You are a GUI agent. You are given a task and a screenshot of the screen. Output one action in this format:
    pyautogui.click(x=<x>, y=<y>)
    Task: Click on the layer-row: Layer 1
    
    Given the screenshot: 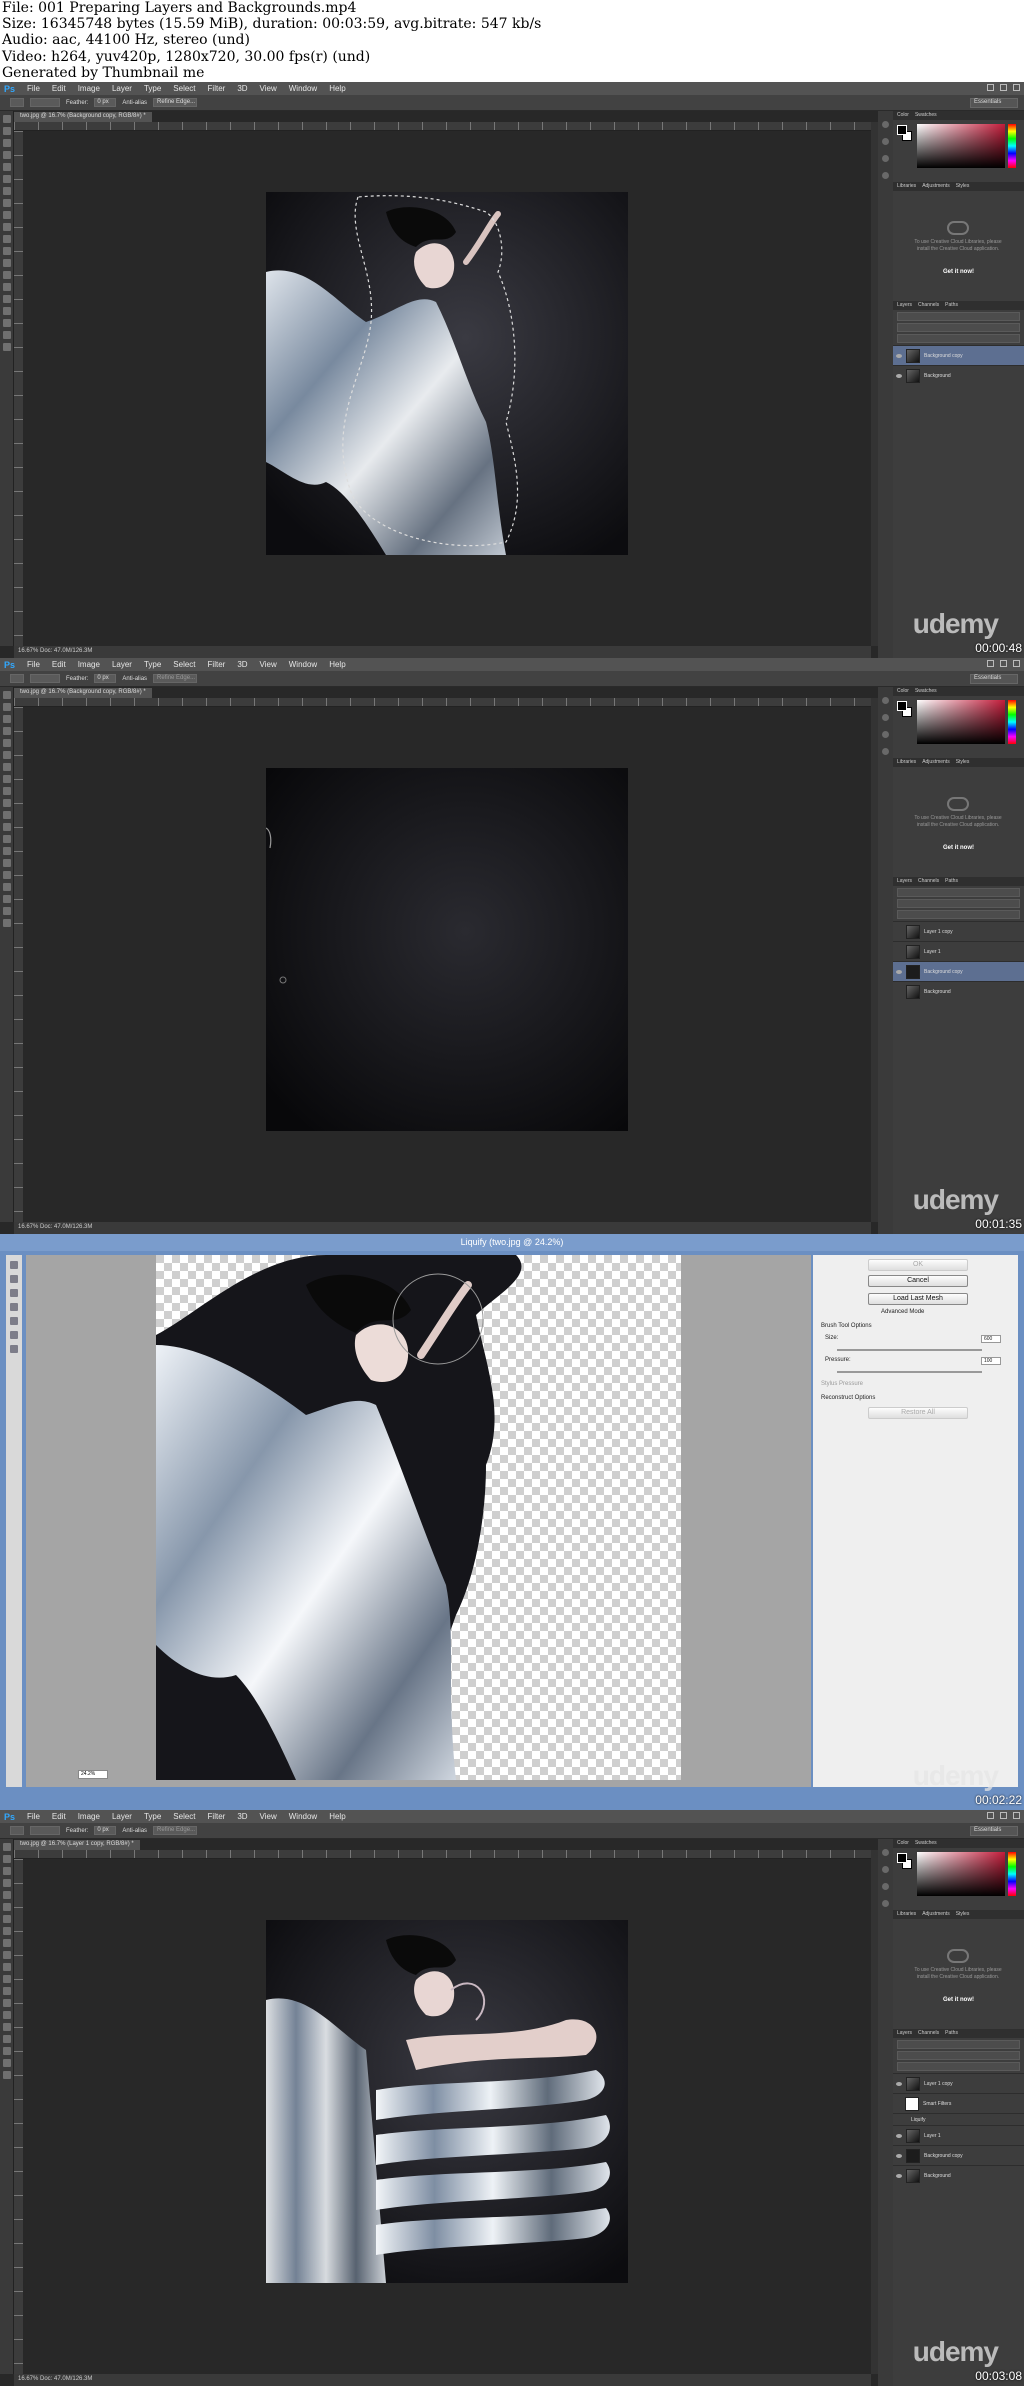 What is the action you would take?
    pyautogui.click(x=958, y=2135)
    